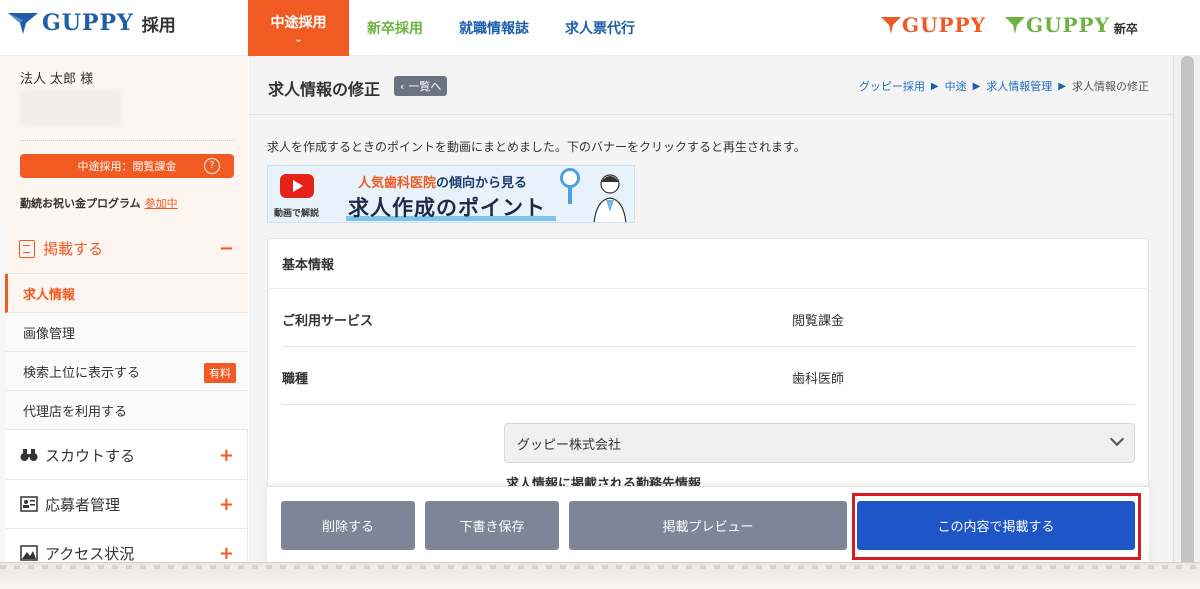 The width and height of the screenshot is (1200, 589). I want to click on redacted-area, so click(71, 108).